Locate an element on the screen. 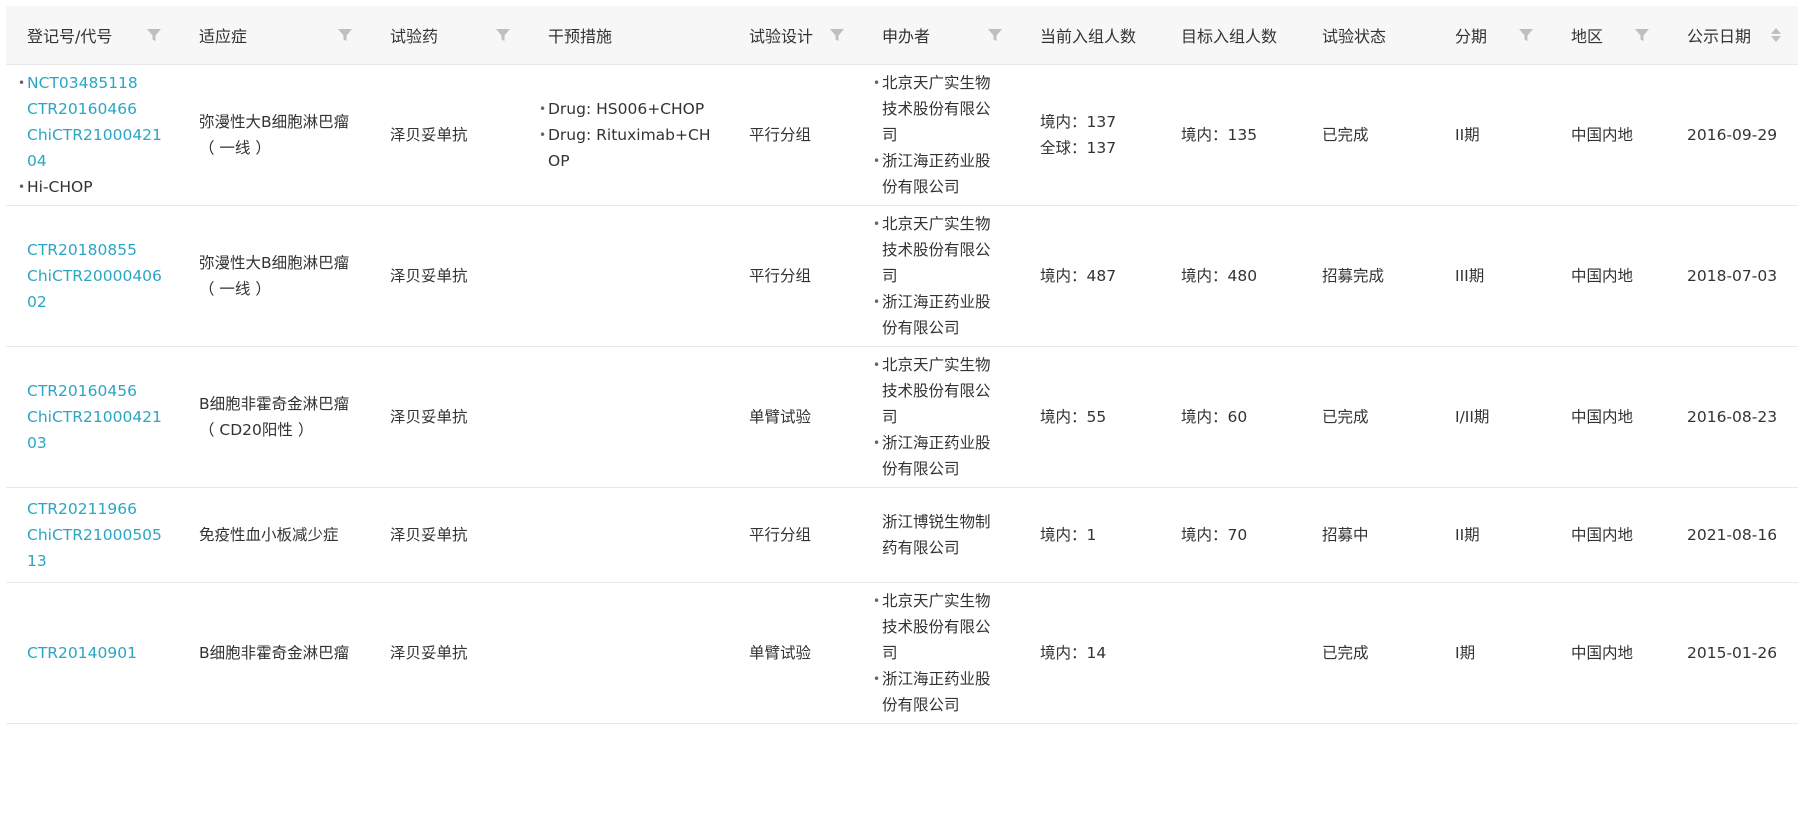 This screenshot has width=1800, height=829. registration-id-link: CTR20140901 is located at coordinates (95, 653).